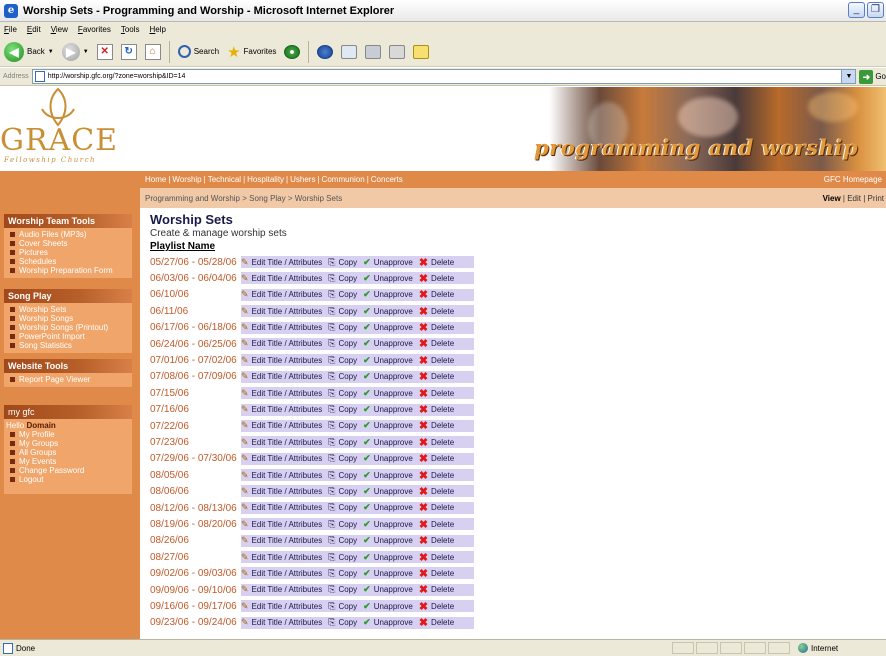  What do you see at coordinates (105, 52) in the screenshot?
I see `stop-button: ✕` at bounding box center [105, 52].